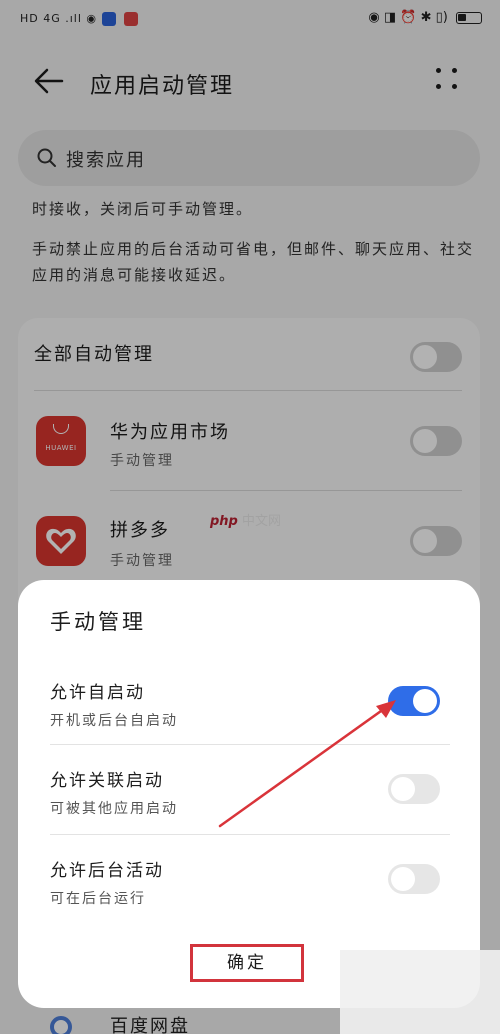  I want to click on corner-artifact, so click(420, 992).